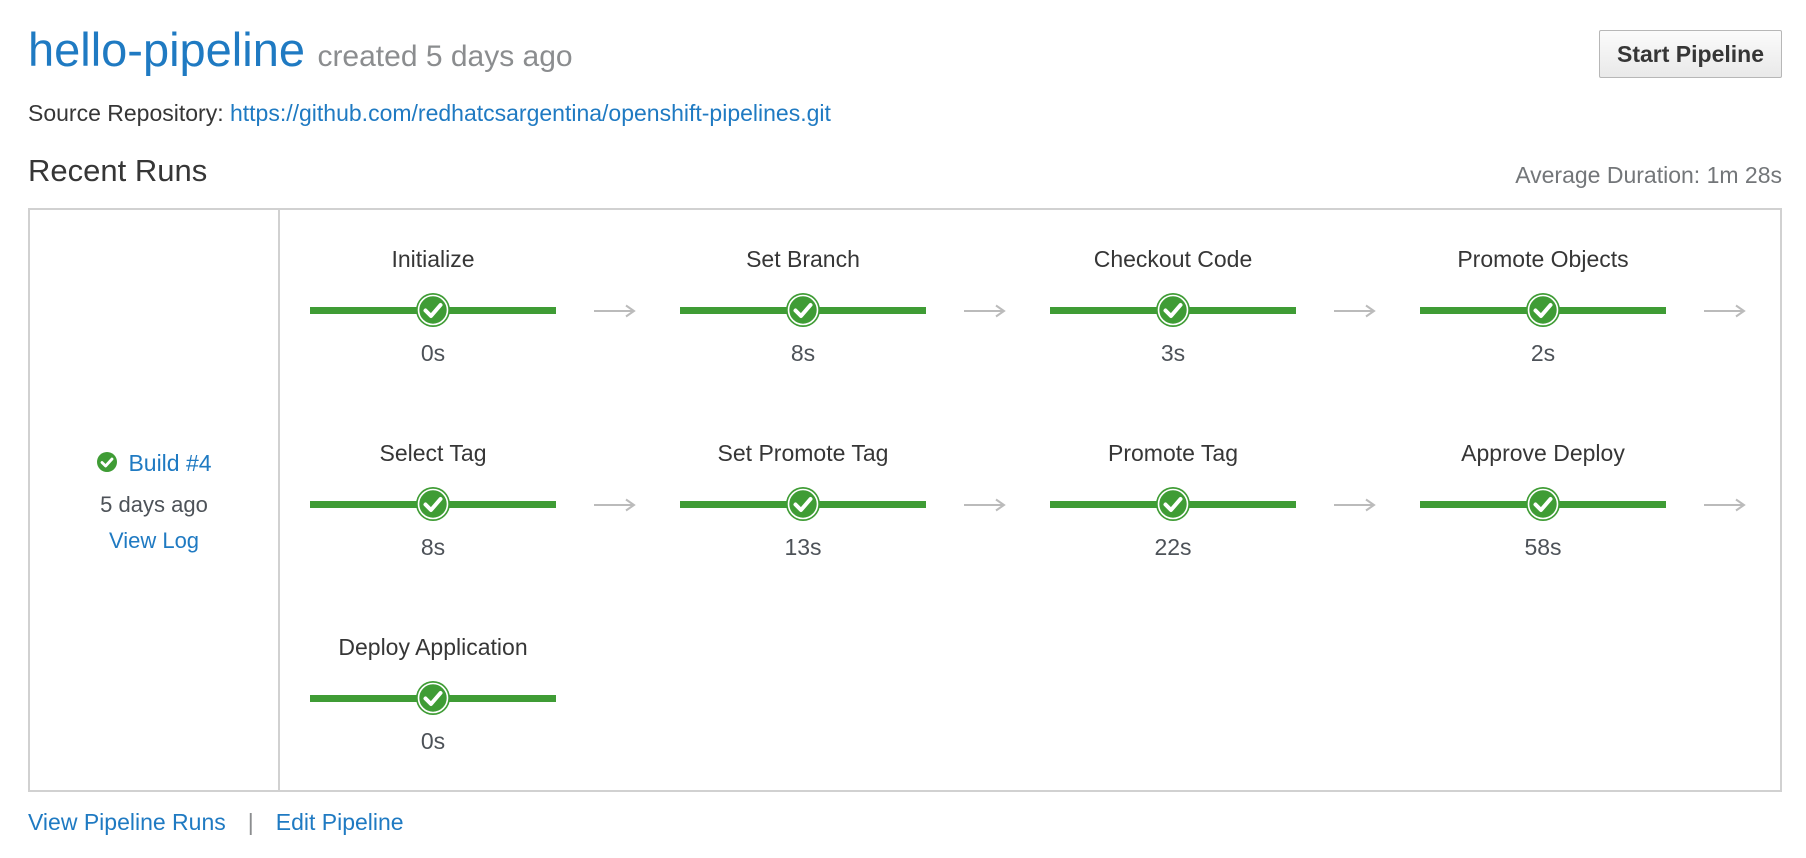 The image size is (1806, 858). What do you see at coordinates (340, 822) in the screenshot?
I see `edit-pipeline-link: Edit Pipeline` at bounding box center [340, 822].